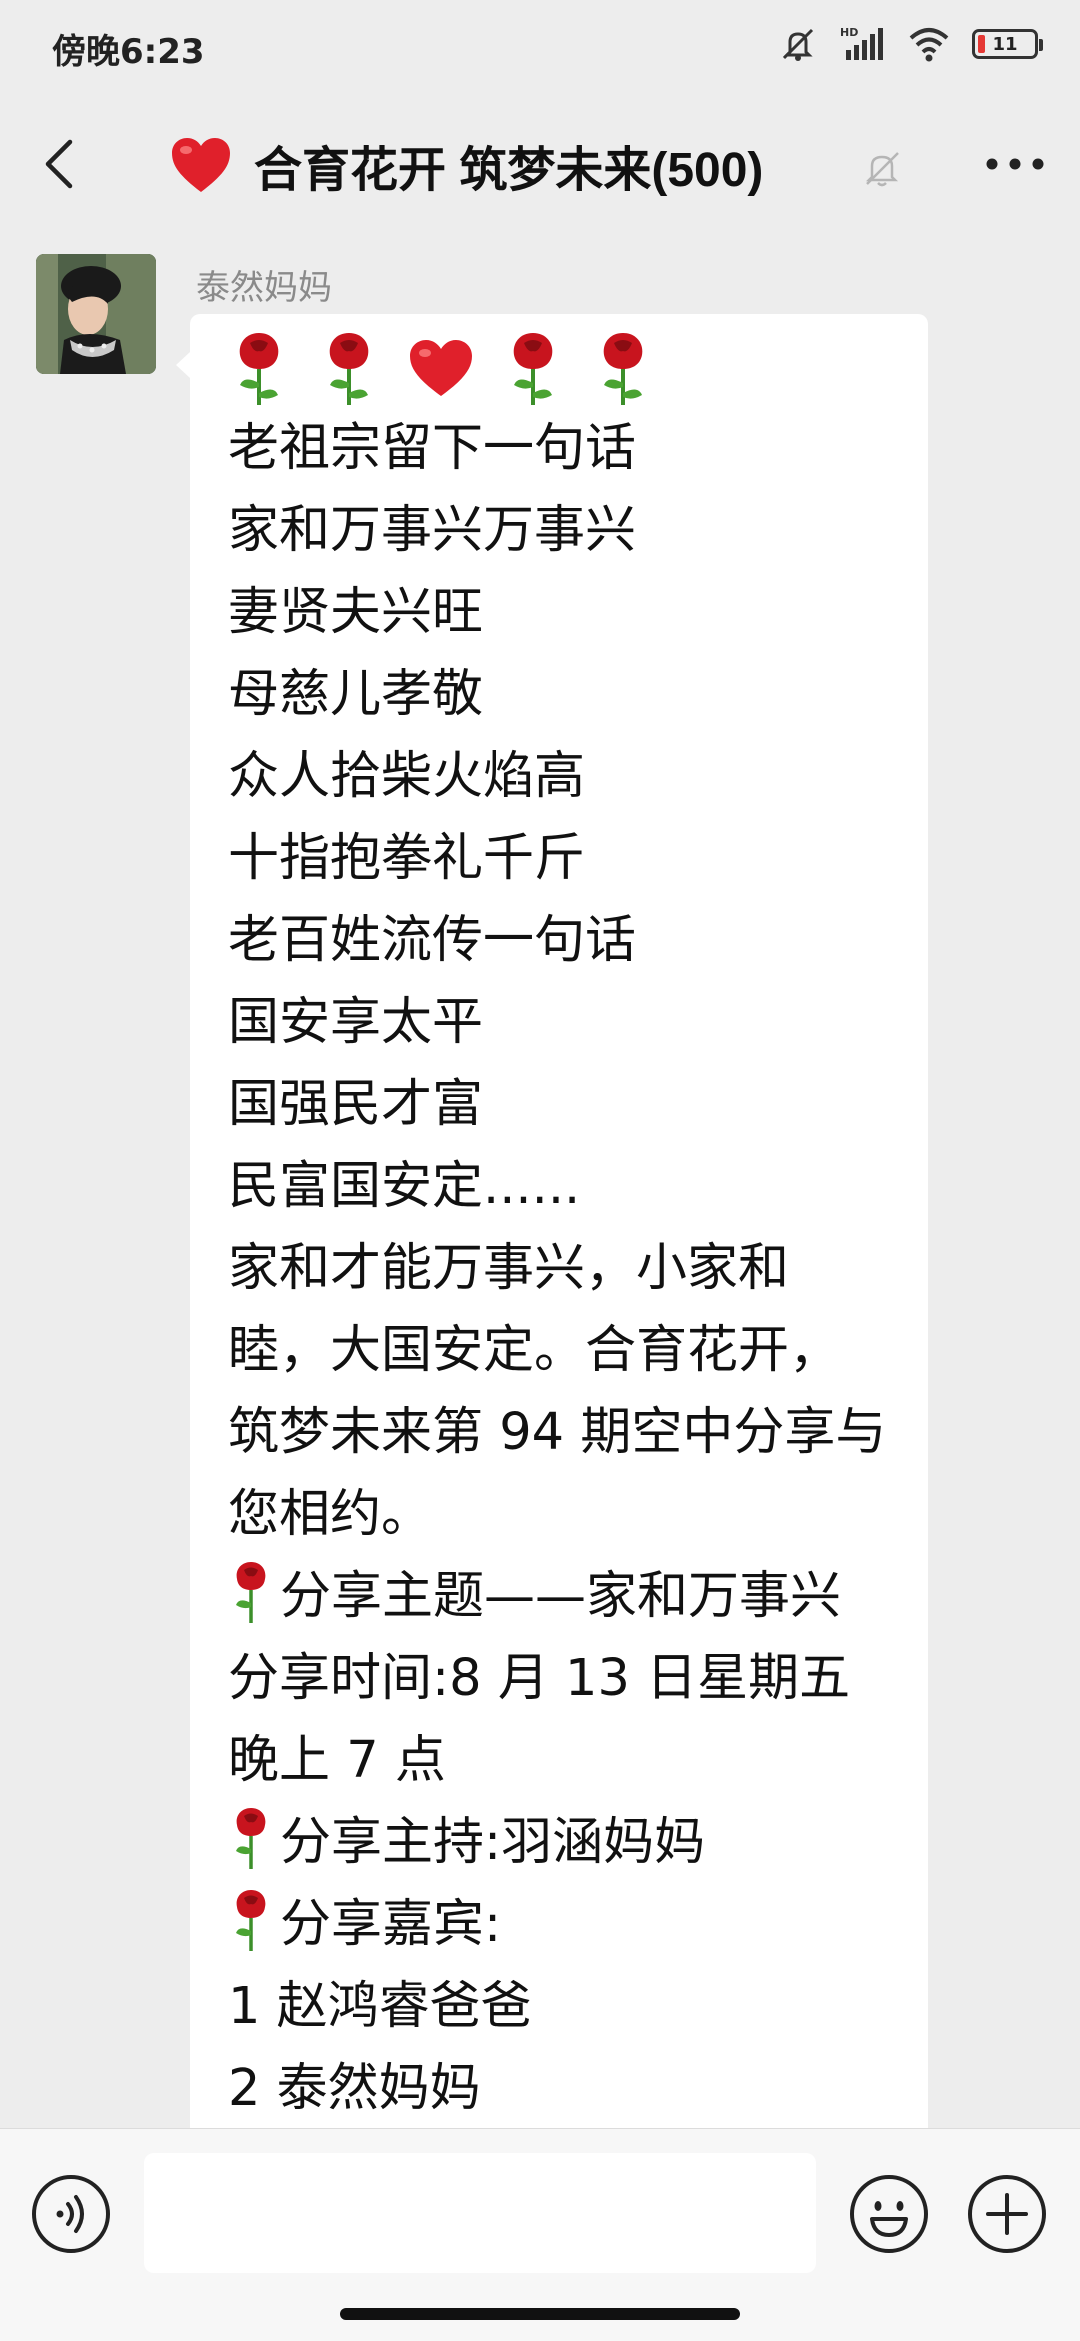  What do you see at coordinates (354, 2088) in the screenshot?
I see `guest-item: 2 泰然妈妈` at bounding box center [354, 2088].